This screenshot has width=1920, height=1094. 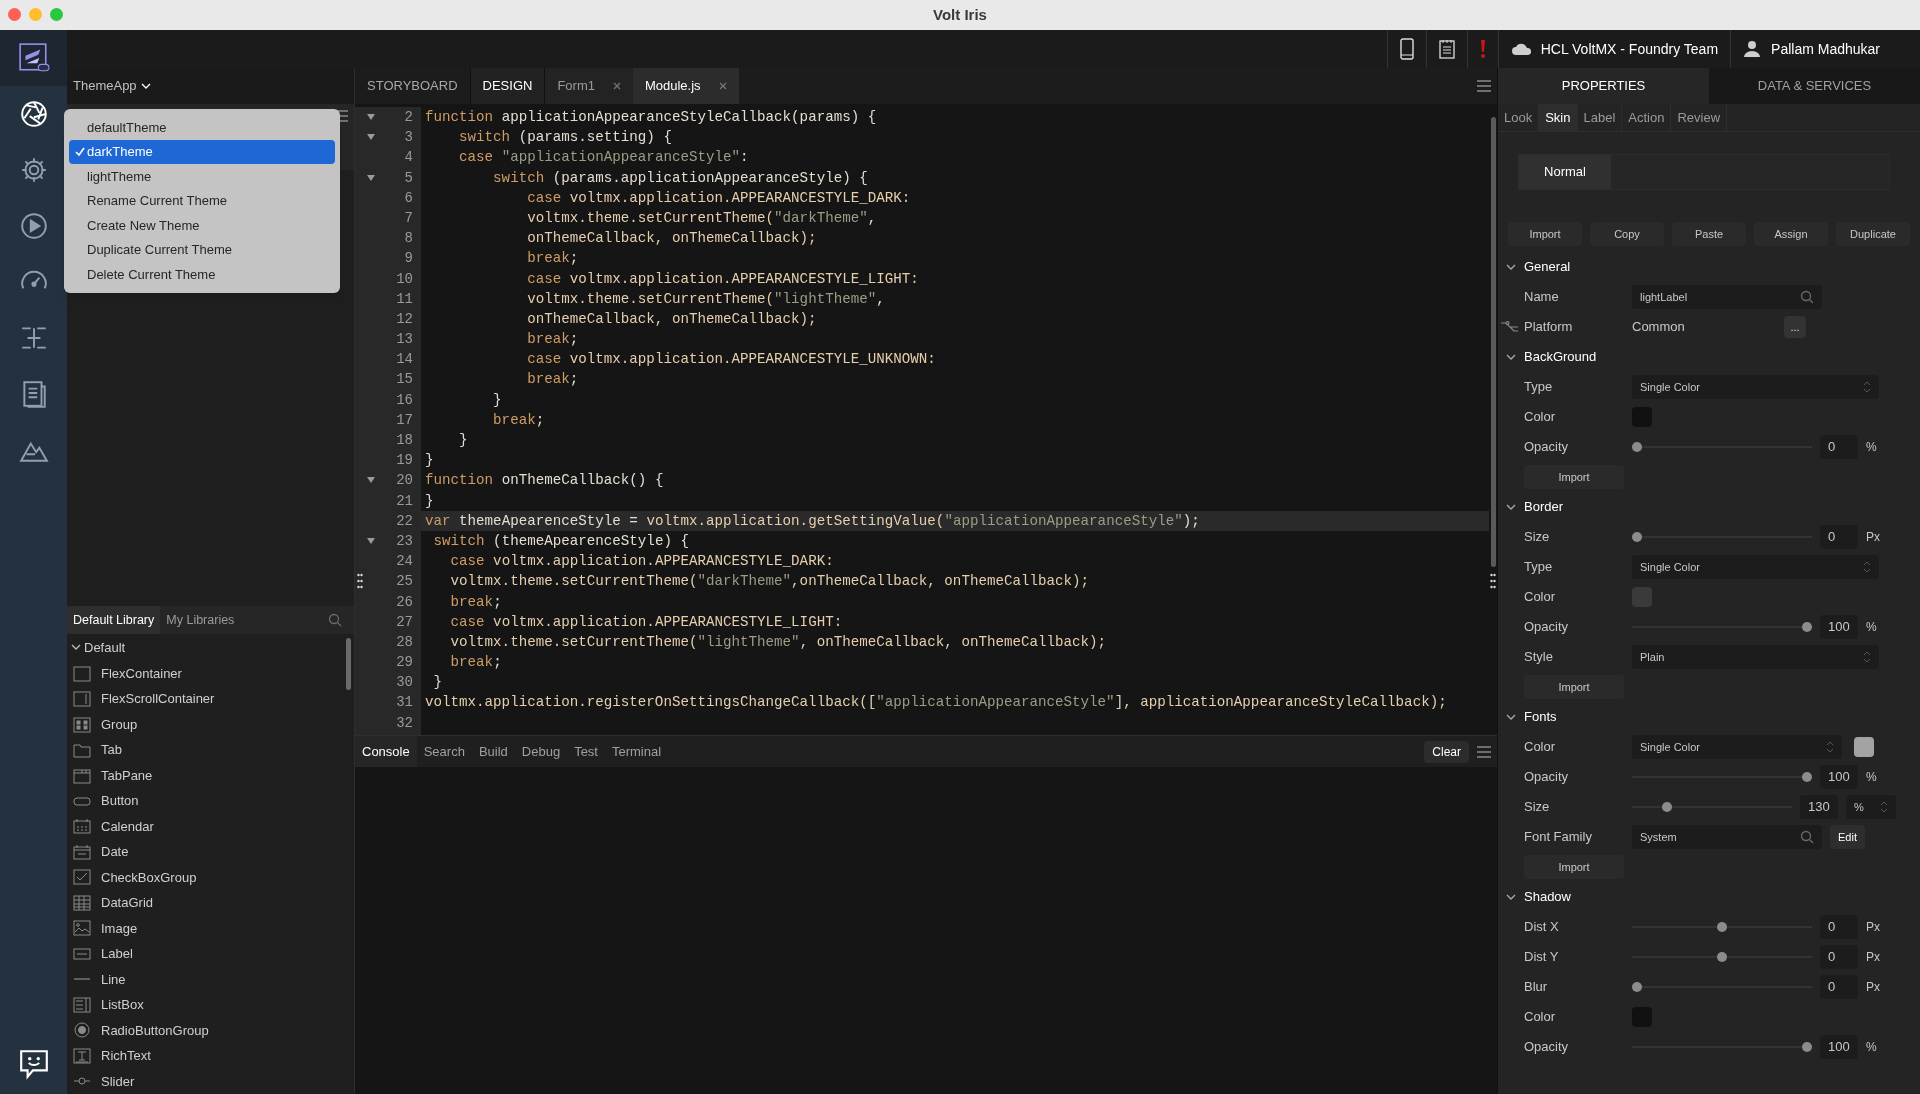 I want to click on section-header: Shadow, so click(x=1709, y=897).